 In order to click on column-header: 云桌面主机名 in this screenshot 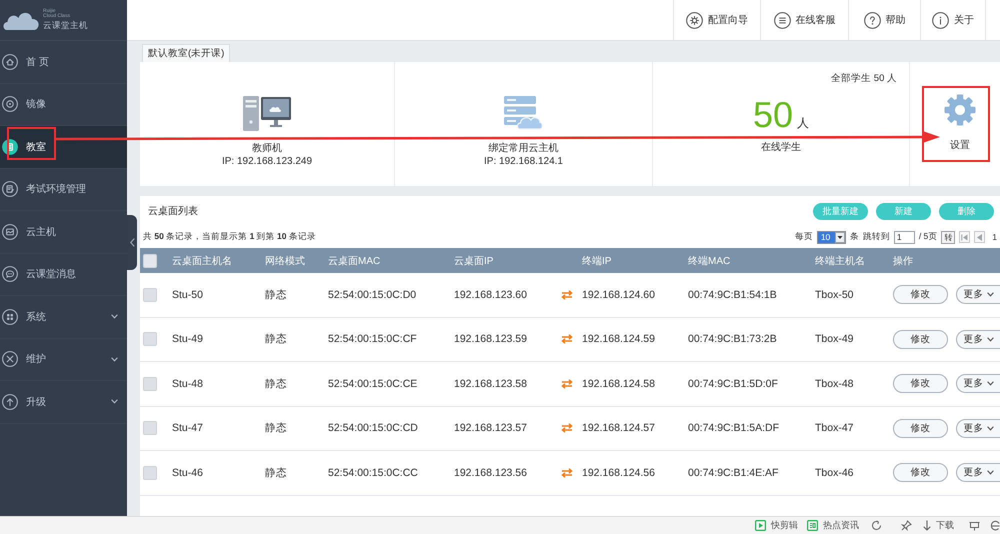, I will do `click(202, 261)`.